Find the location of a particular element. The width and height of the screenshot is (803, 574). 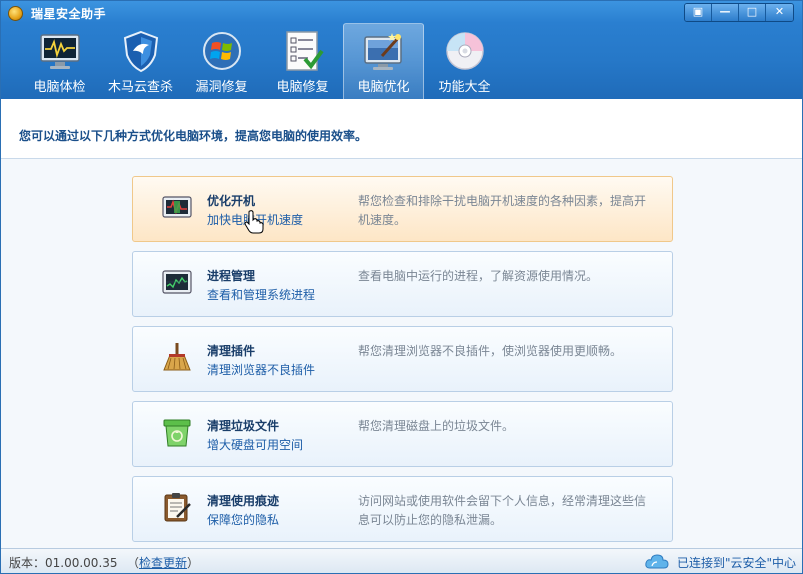

windows-logo-icon is located at coordinates (221, 51).